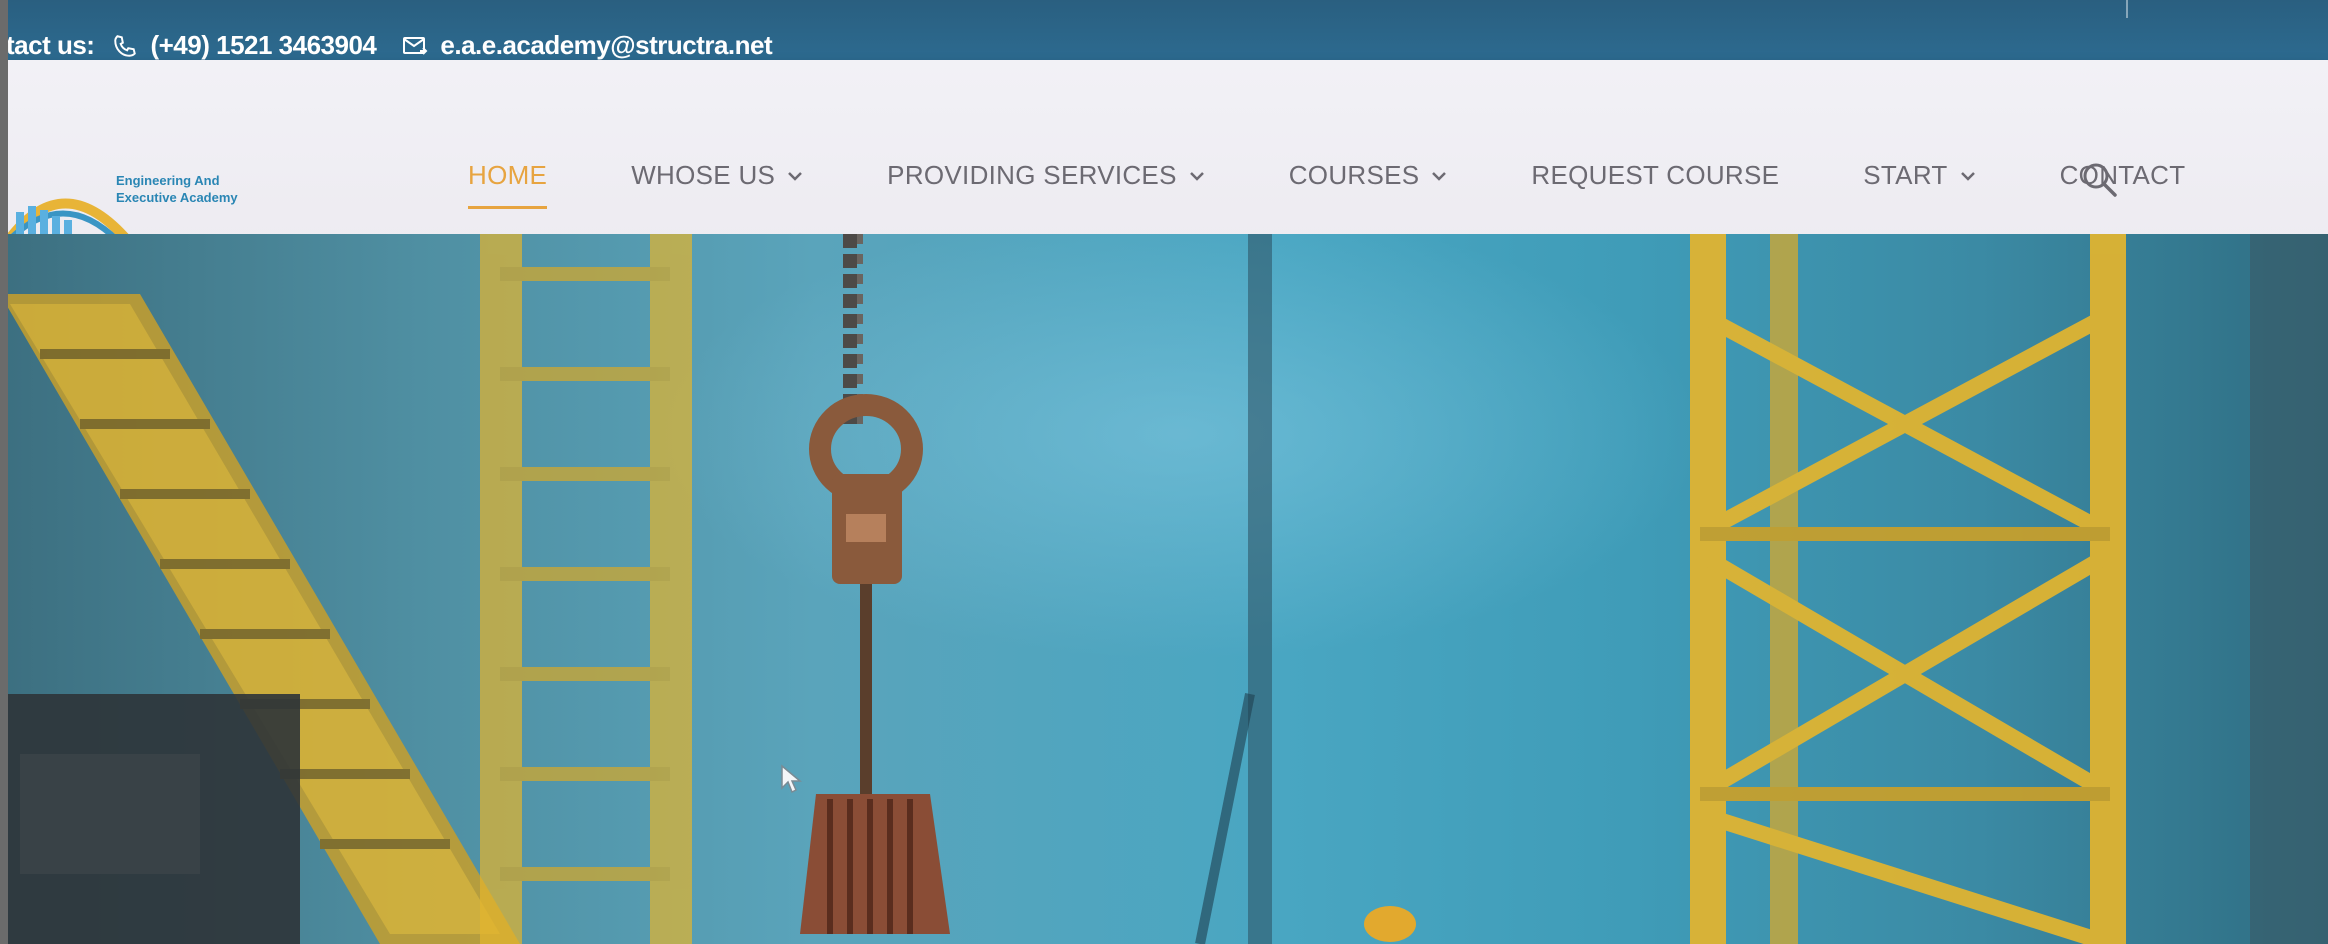 Image resolution: width=2328 pixels, height=944 pixels. Describe the element at coordinates (4, 472) in the screenshot. I see `screen-bezel` at that location.